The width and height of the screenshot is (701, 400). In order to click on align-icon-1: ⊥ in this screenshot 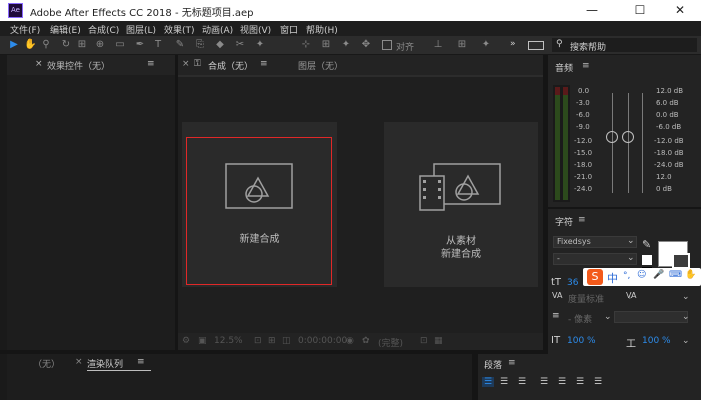, I will do `click(438, 45)`.